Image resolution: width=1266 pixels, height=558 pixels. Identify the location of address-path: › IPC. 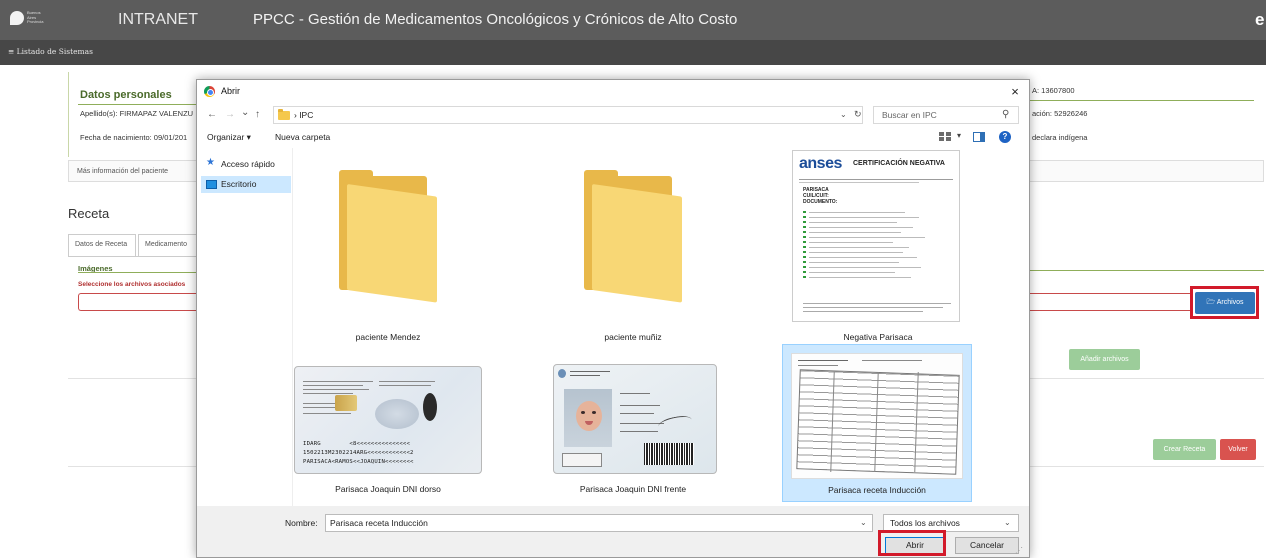
(304, 115).